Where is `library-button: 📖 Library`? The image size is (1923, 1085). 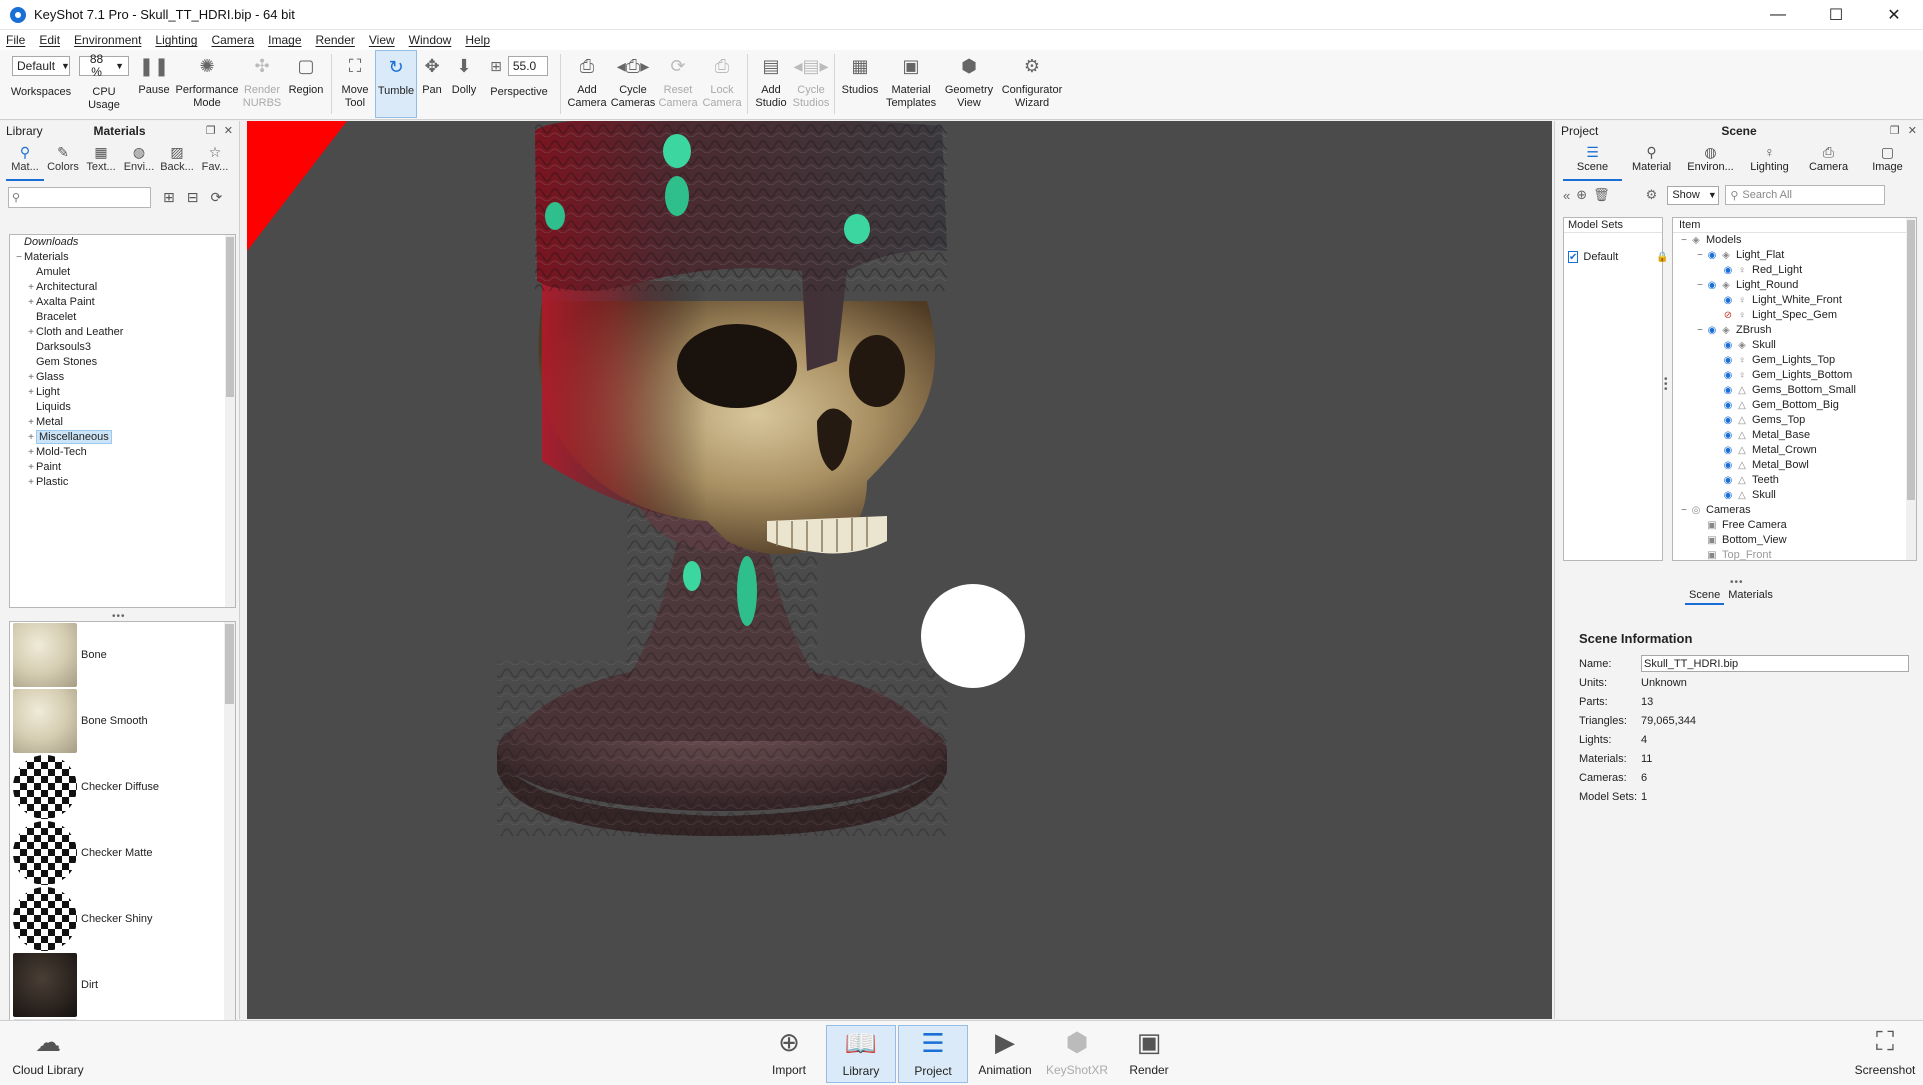
library-button: 📖 Library is located at coordinates (861, 1054).